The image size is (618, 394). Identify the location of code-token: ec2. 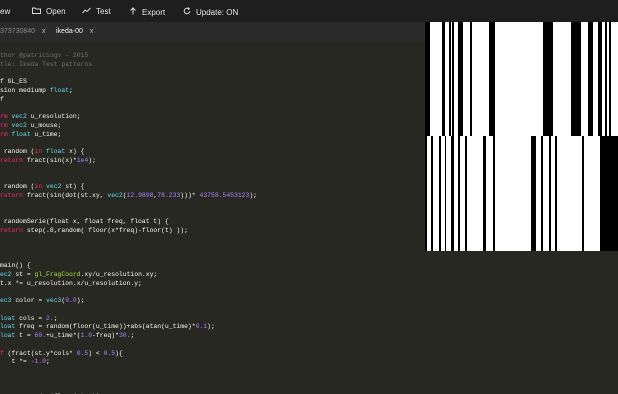
(6, 274).